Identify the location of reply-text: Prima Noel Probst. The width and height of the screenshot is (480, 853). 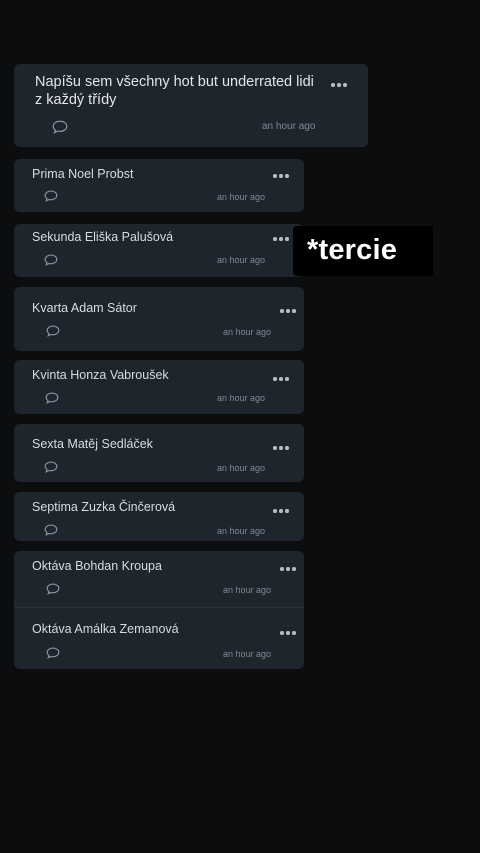
(83, 174).